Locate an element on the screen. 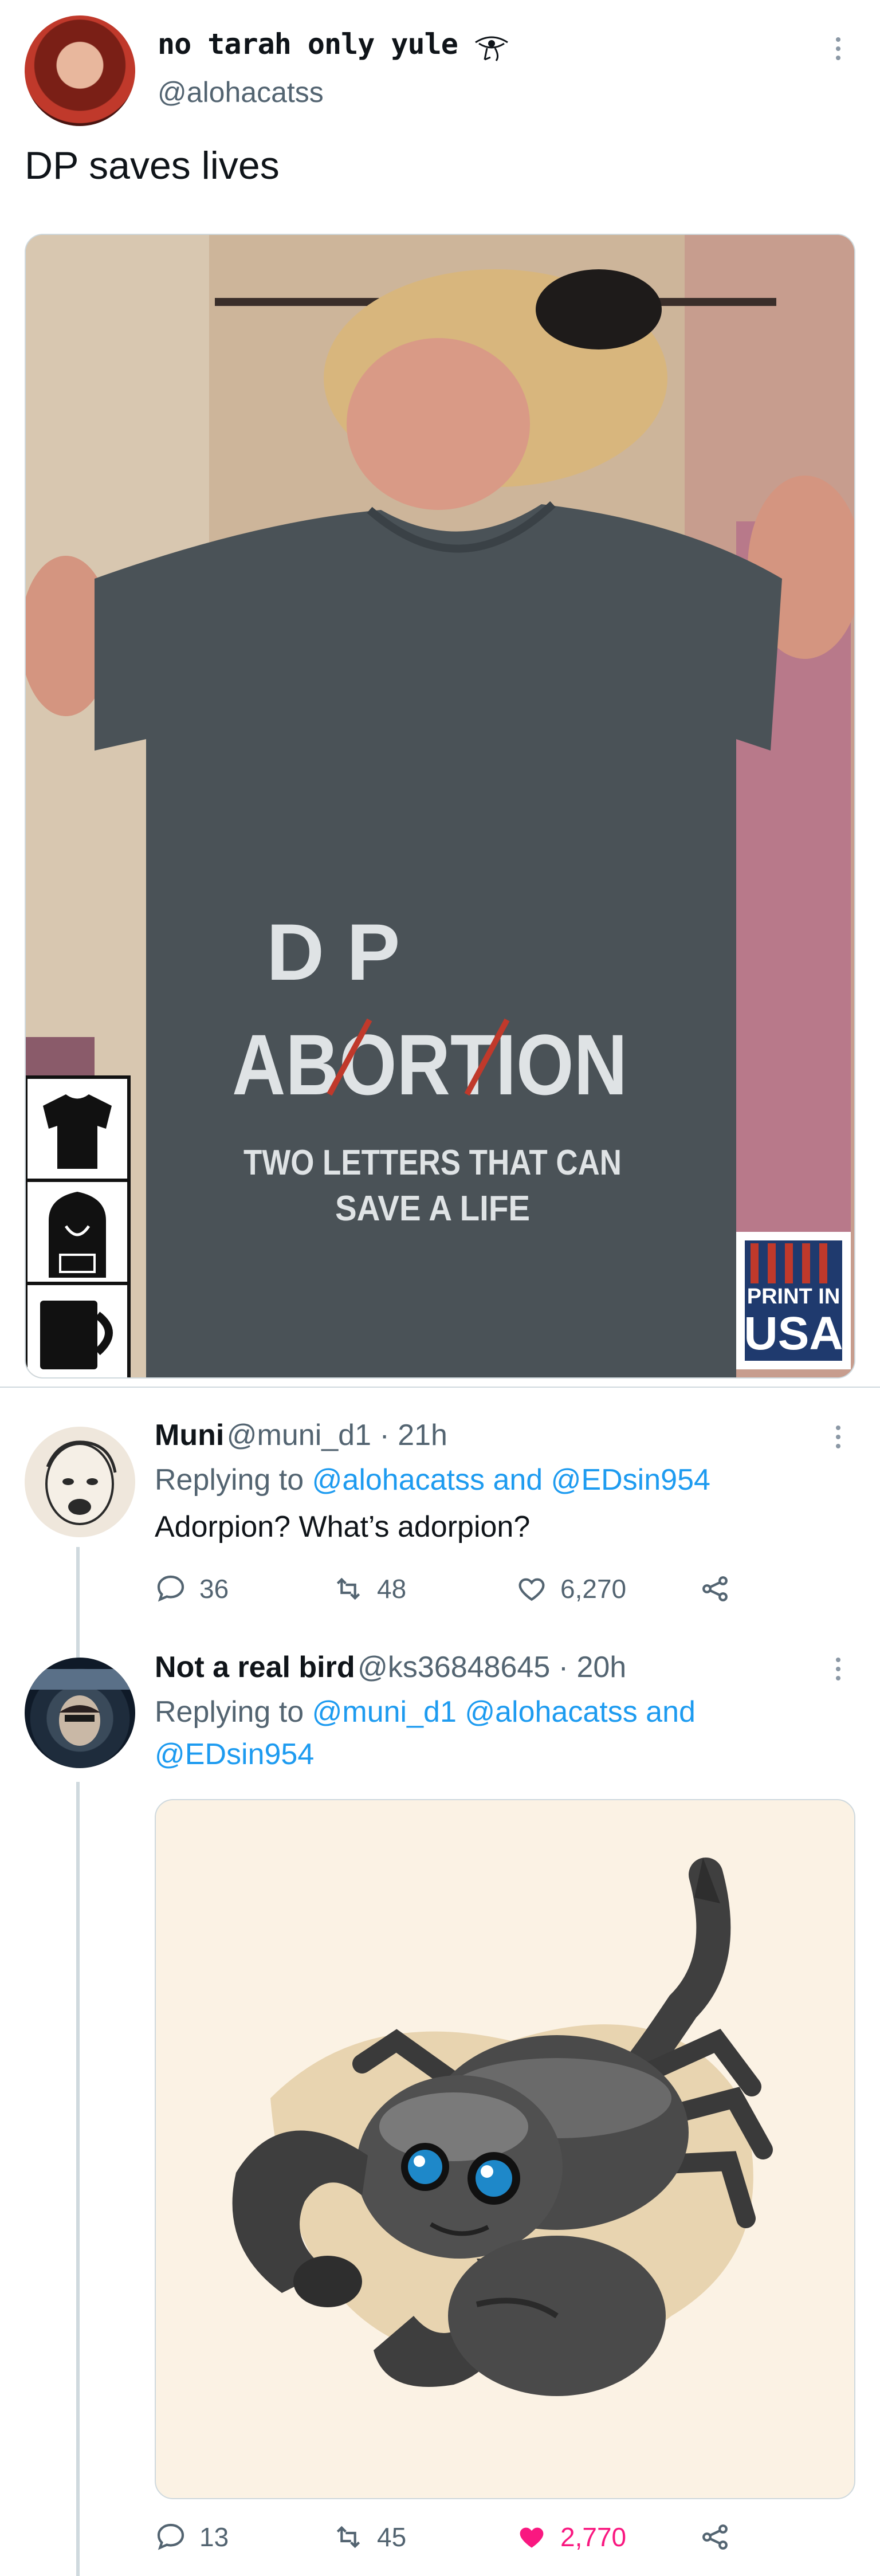 This screenshot has height=2576, width=880. reply-count: 13 is located at coordinates (214, 2537).